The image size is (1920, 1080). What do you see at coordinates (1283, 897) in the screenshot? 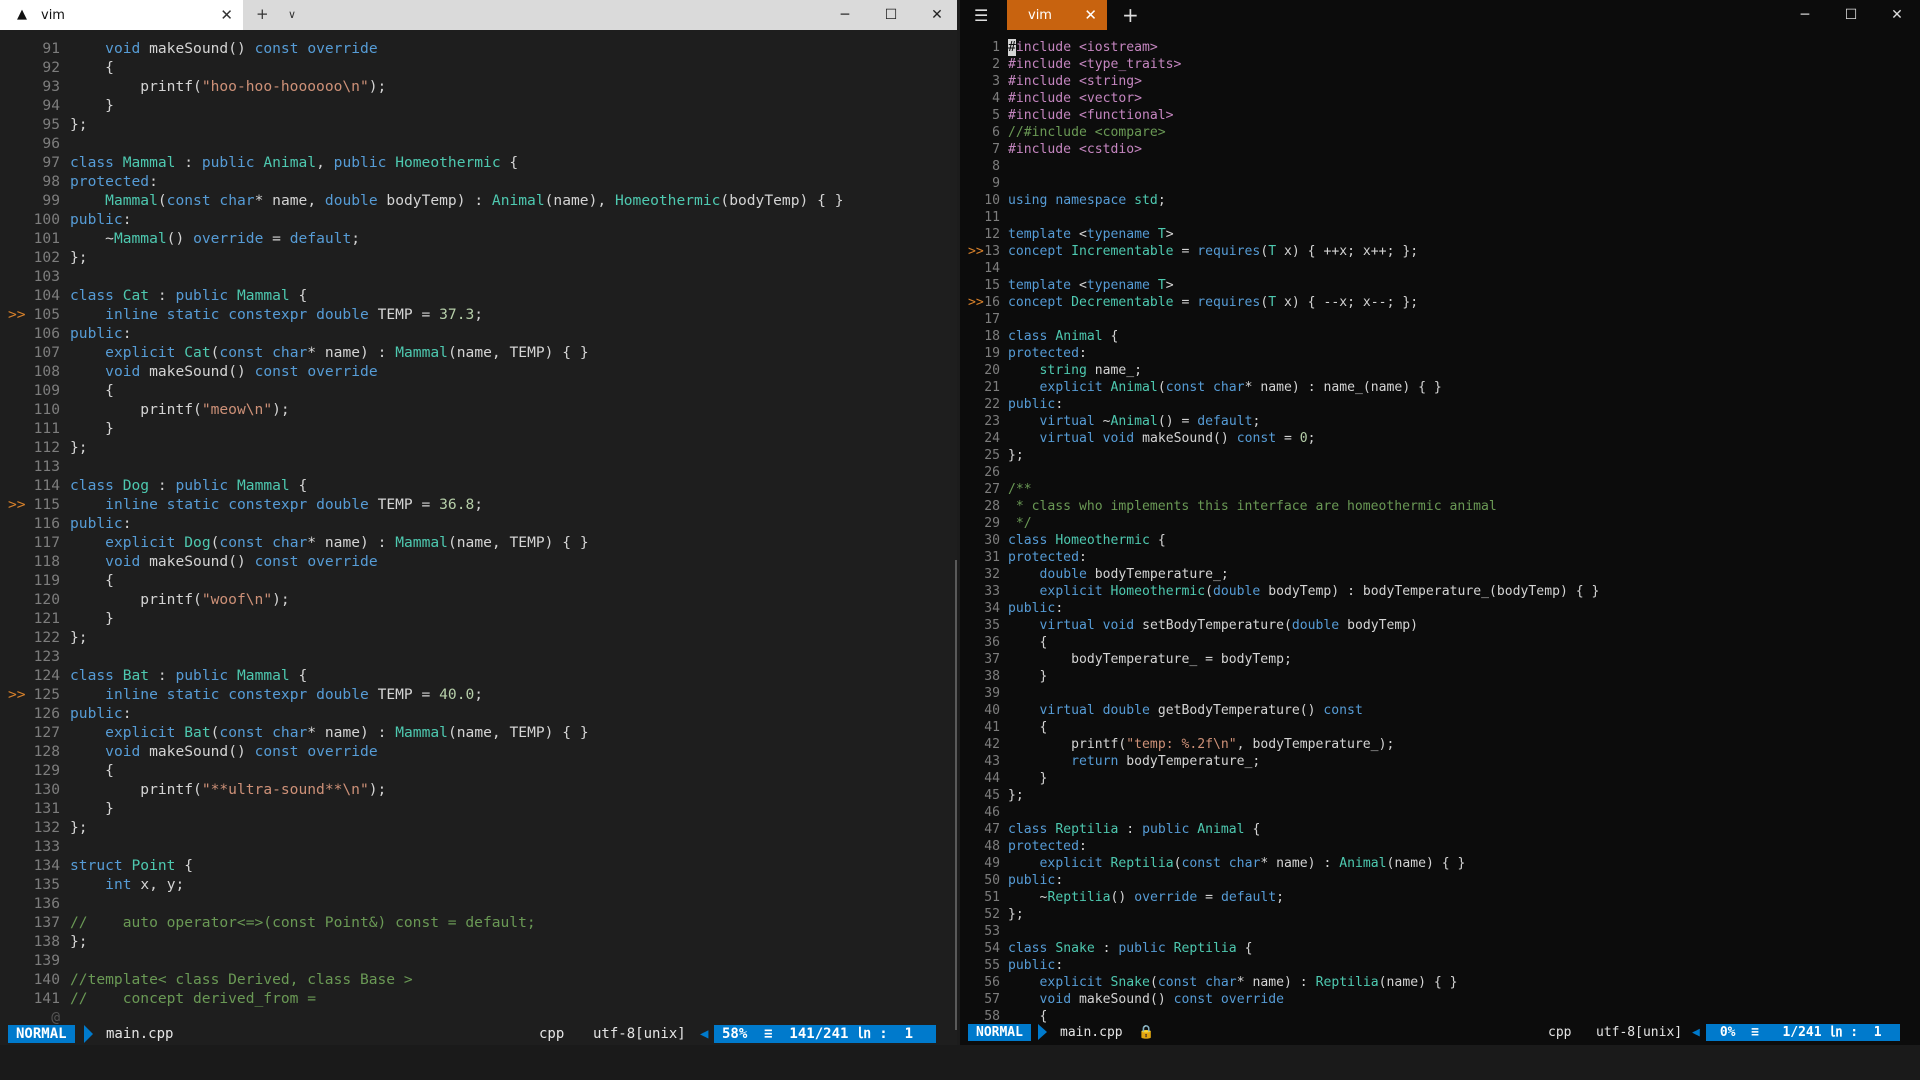
I see `code-line: 51 ~Reptilia() override = default;` at bounding box center [1283, 897].